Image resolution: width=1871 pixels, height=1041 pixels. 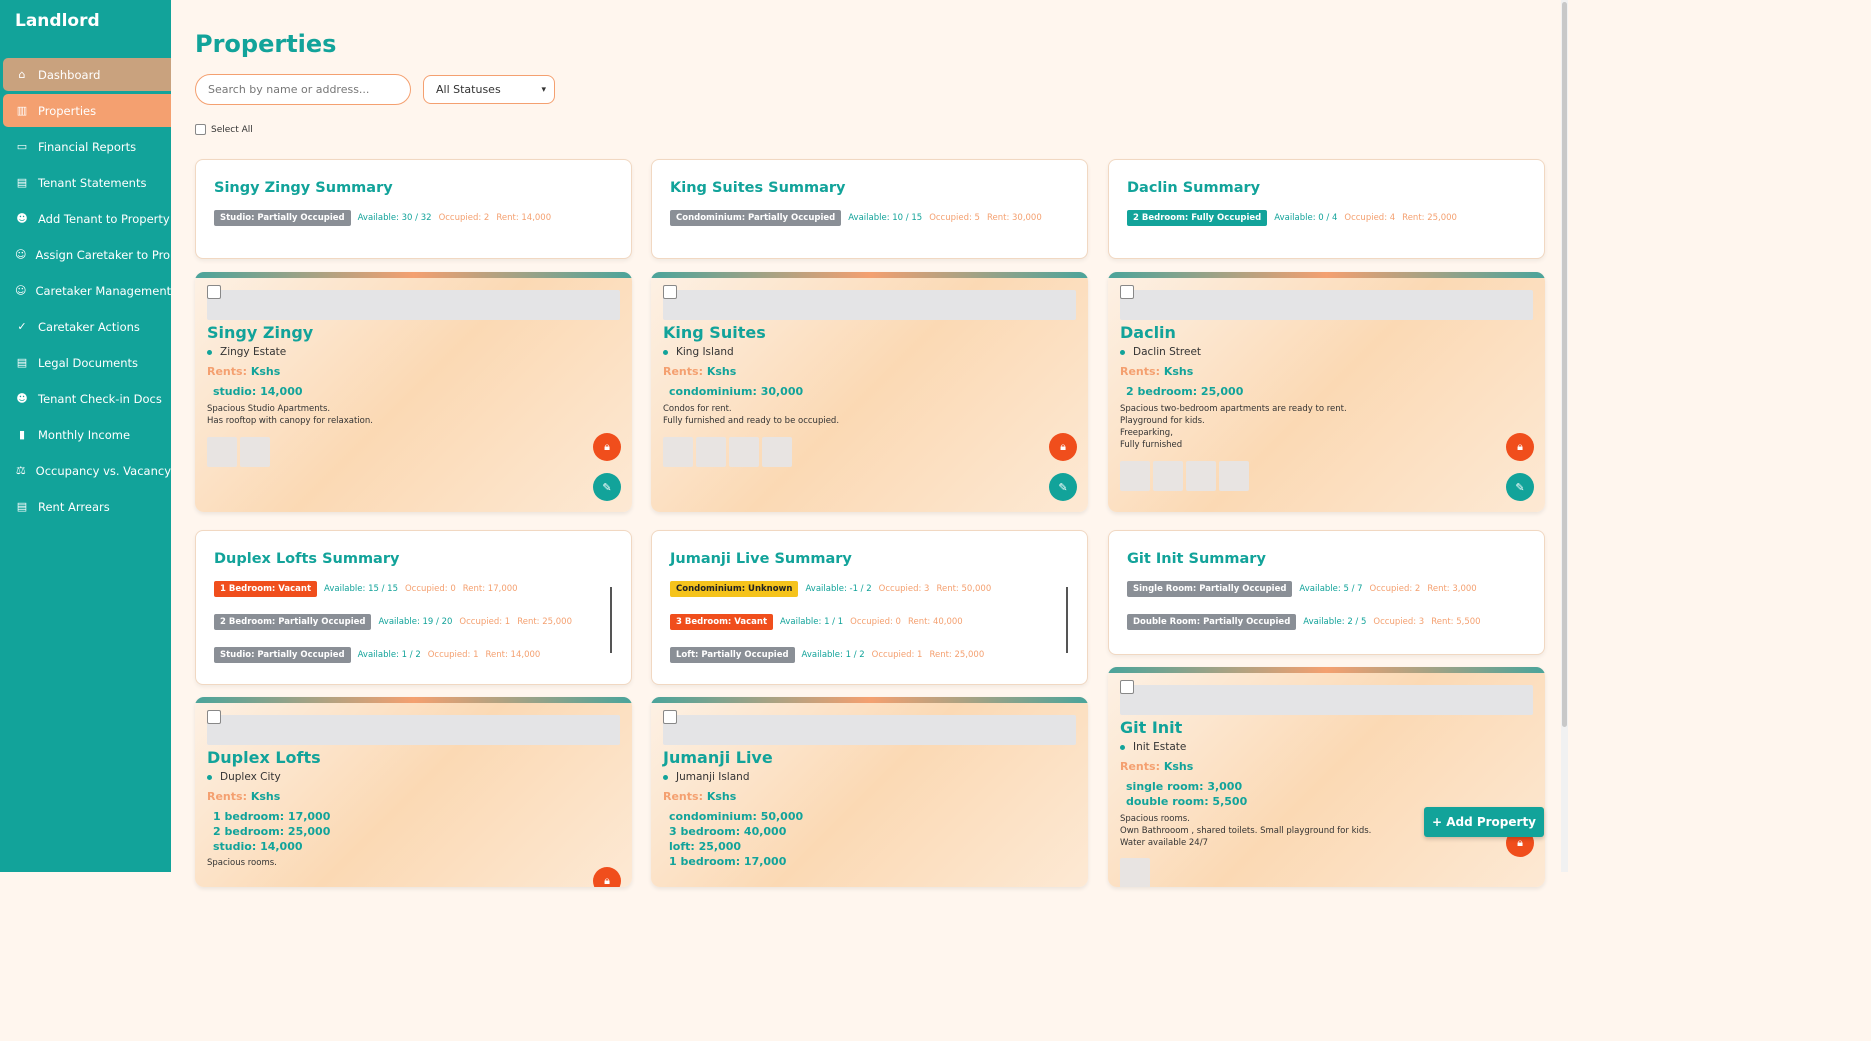 I want to click on select-all: Select All, so click(x=224, y=129).